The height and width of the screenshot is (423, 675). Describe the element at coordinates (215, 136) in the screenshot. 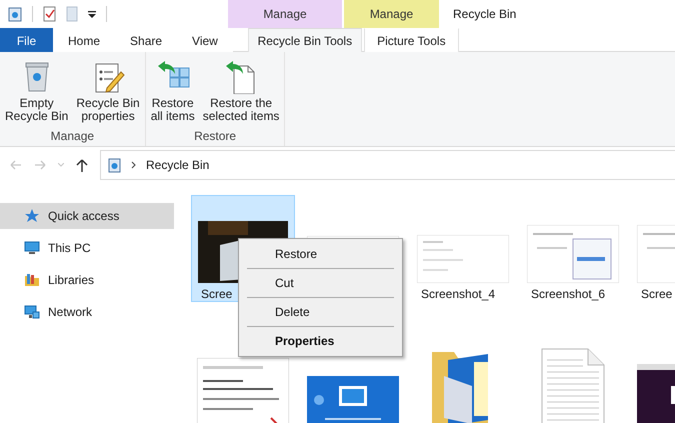

I see `ribbon-group-label: Restore` at that location.